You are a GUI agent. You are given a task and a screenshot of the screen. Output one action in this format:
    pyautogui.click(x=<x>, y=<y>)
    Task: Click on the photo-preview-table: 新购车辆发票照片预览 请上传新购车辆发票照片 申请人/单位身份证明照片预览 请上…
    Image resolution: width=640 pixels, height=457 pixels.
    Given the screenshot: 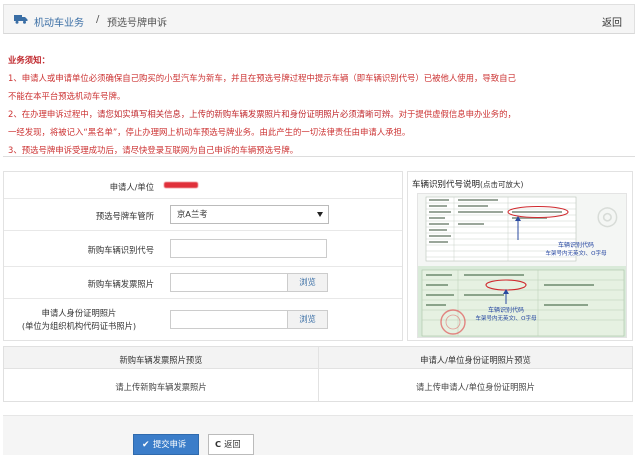 What is the action you would take?
    pyautogui.click(x=318, y=374)
    